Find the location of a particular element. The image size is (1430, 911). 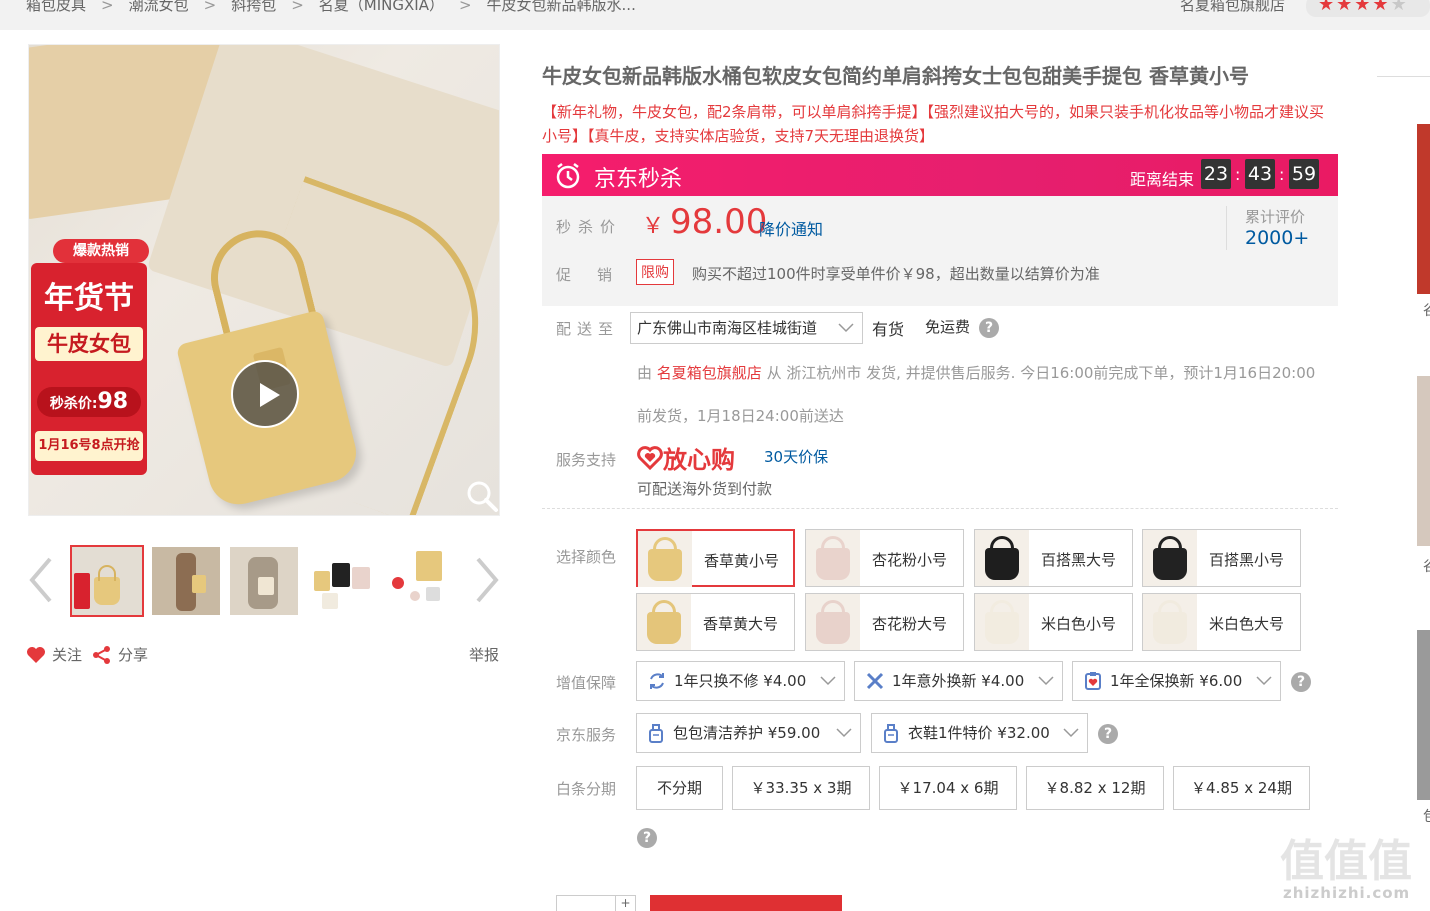

promo-subtitle: 牛皮女包 is located at coordinates (89, 344).